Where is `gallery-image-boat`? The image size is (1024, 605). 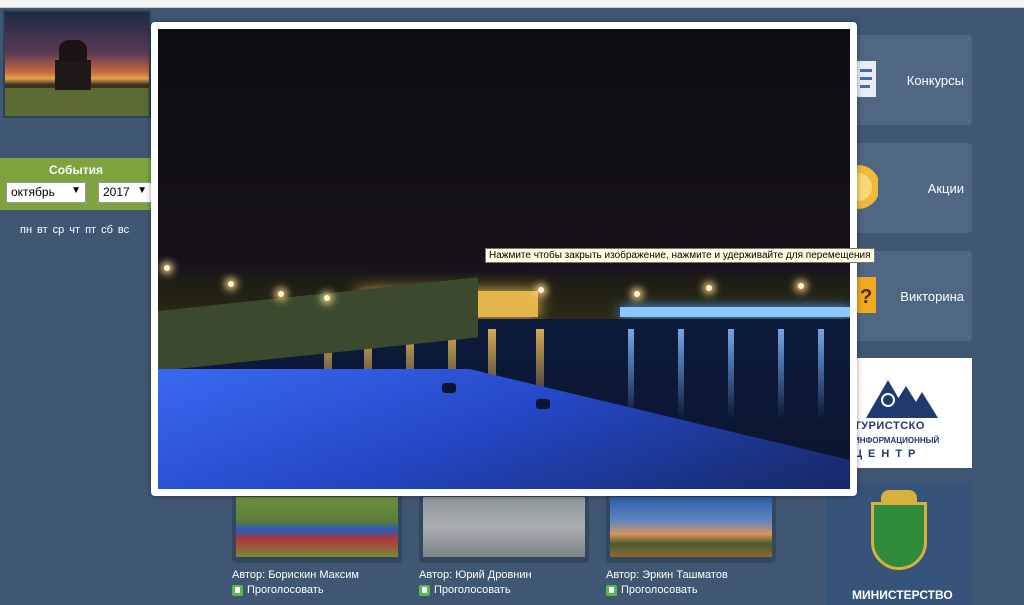 gallery-image-boat is located at coordinates (317, 527).